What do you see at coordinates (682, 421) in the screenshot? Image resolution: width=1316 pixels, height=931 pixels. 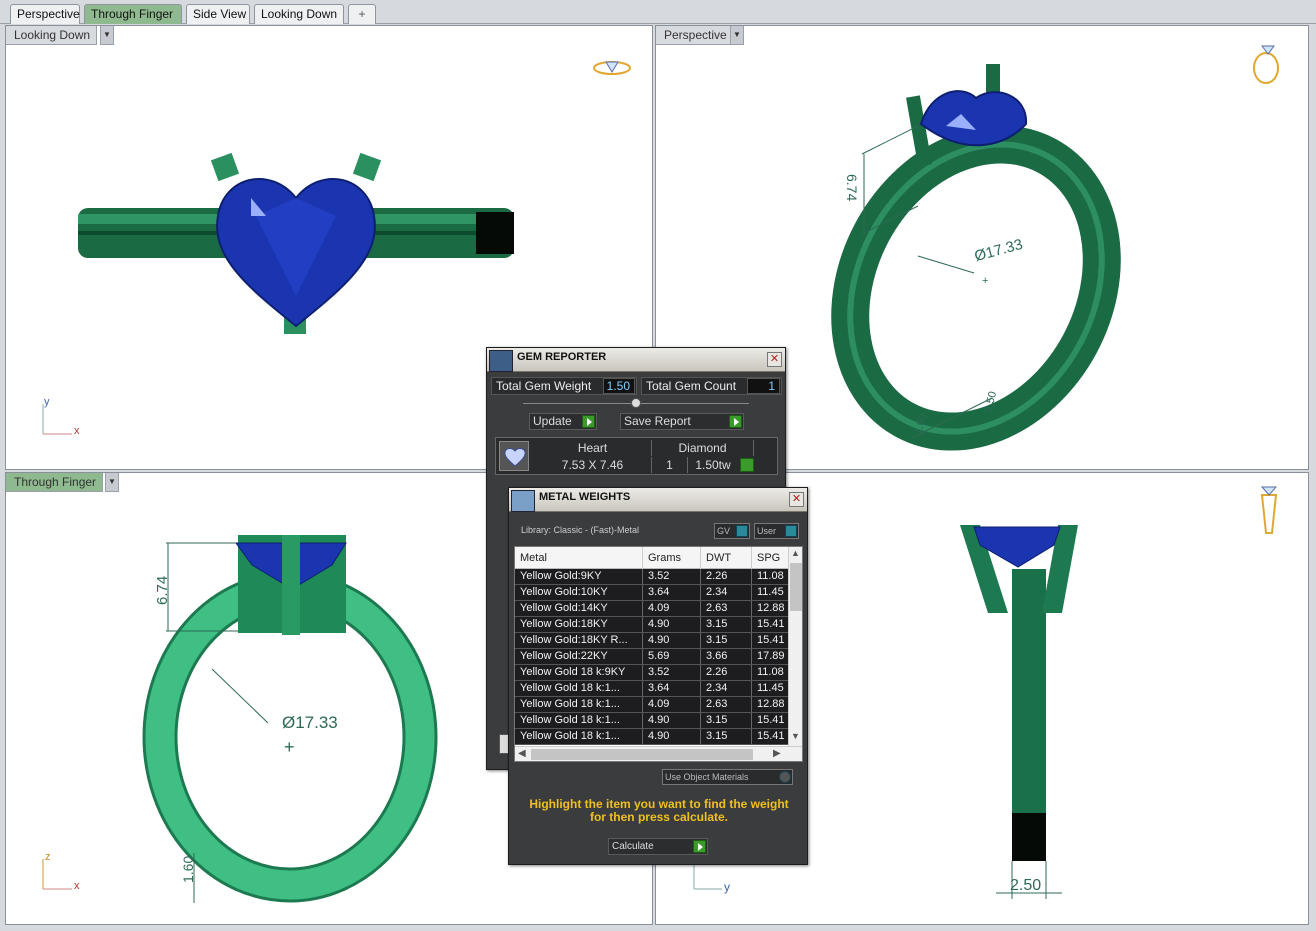 I see `save-report-button: Save Report` at bounding box center [682, 421].